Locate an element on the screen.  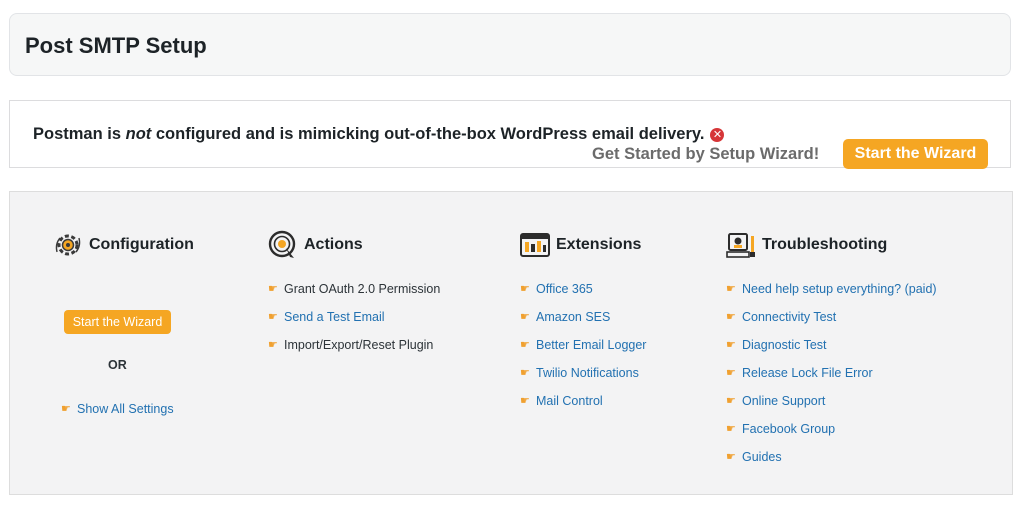
extension-link: ☛ Mail Control is located at coordinates (561, 401).